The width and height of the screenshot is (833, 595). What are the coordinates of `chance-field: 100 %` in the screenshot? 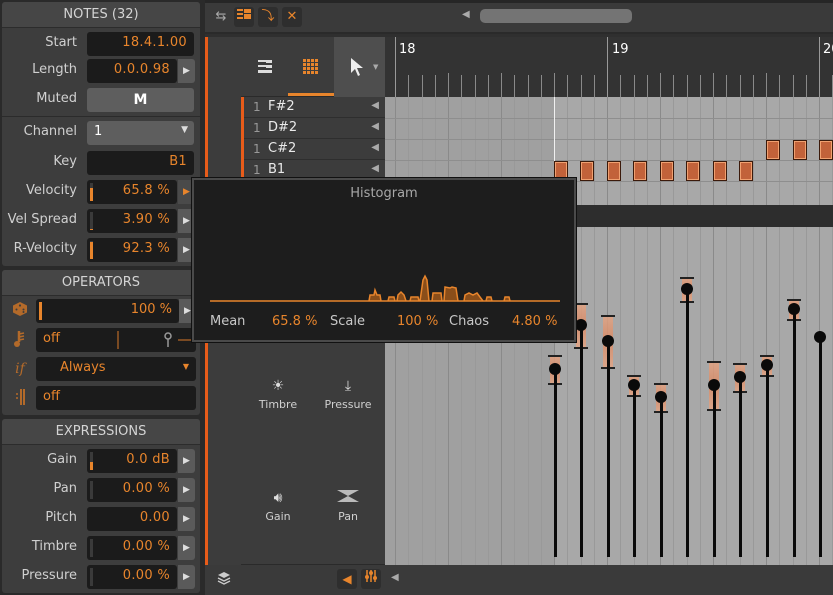 It's located at (107, 311).